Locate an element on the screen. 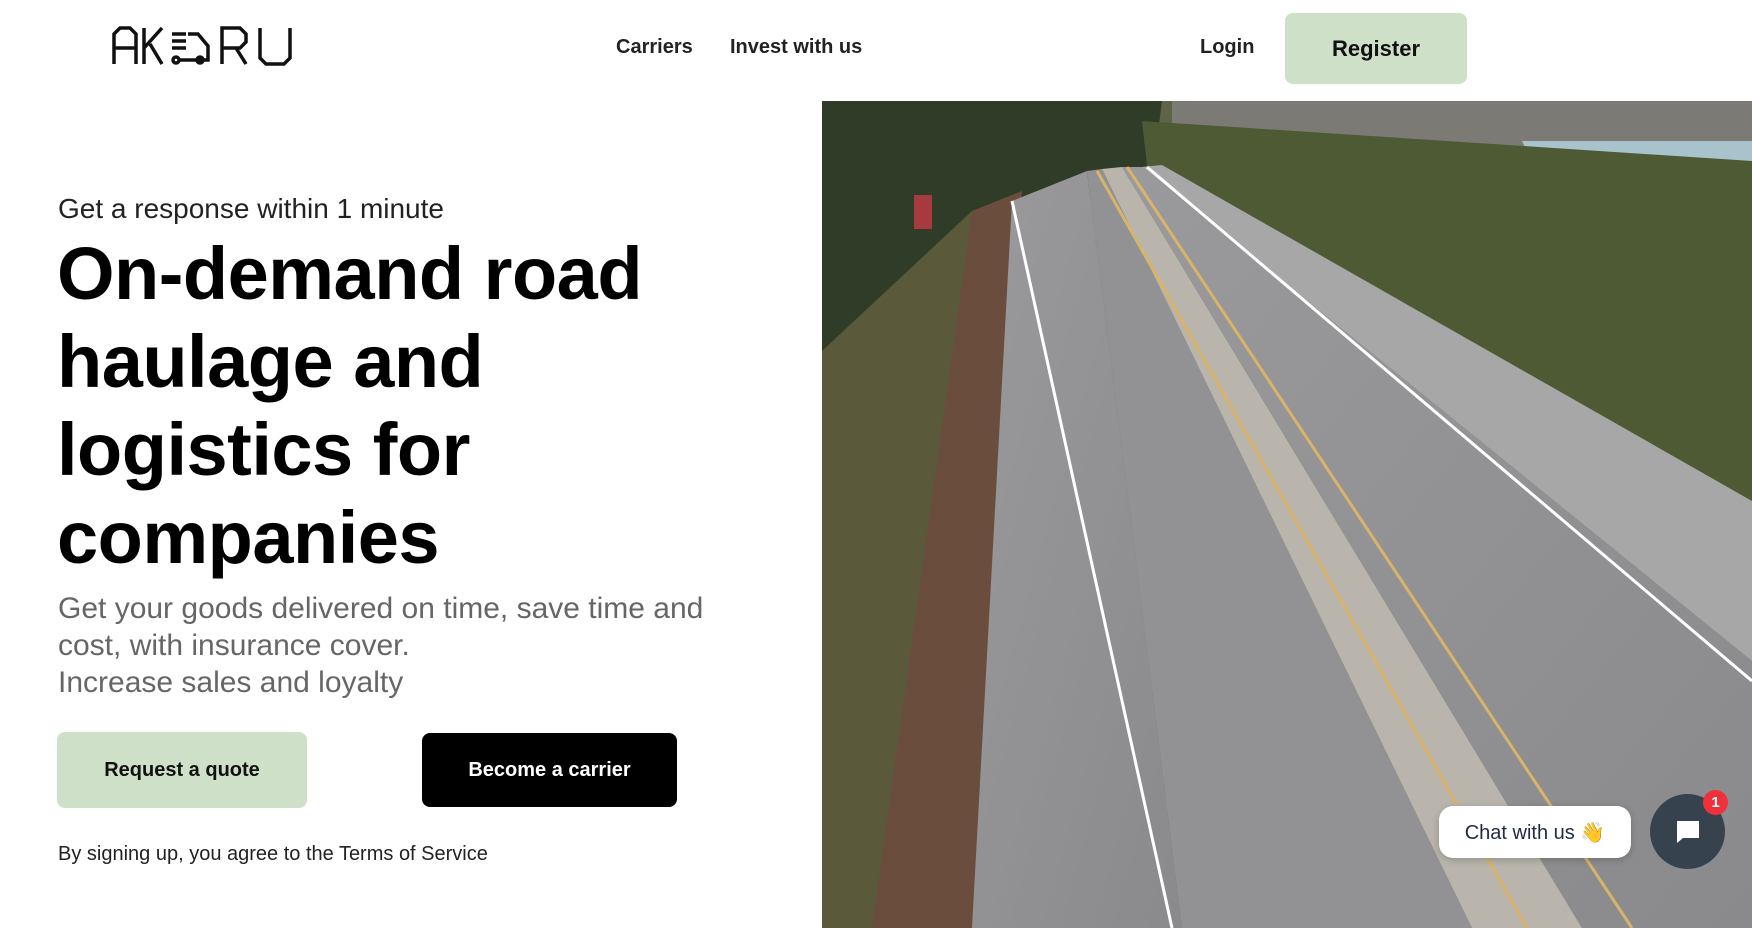 The width and height of the screenshot is (1752, 928). register-button: Register is located at coordinates (1376, 48).